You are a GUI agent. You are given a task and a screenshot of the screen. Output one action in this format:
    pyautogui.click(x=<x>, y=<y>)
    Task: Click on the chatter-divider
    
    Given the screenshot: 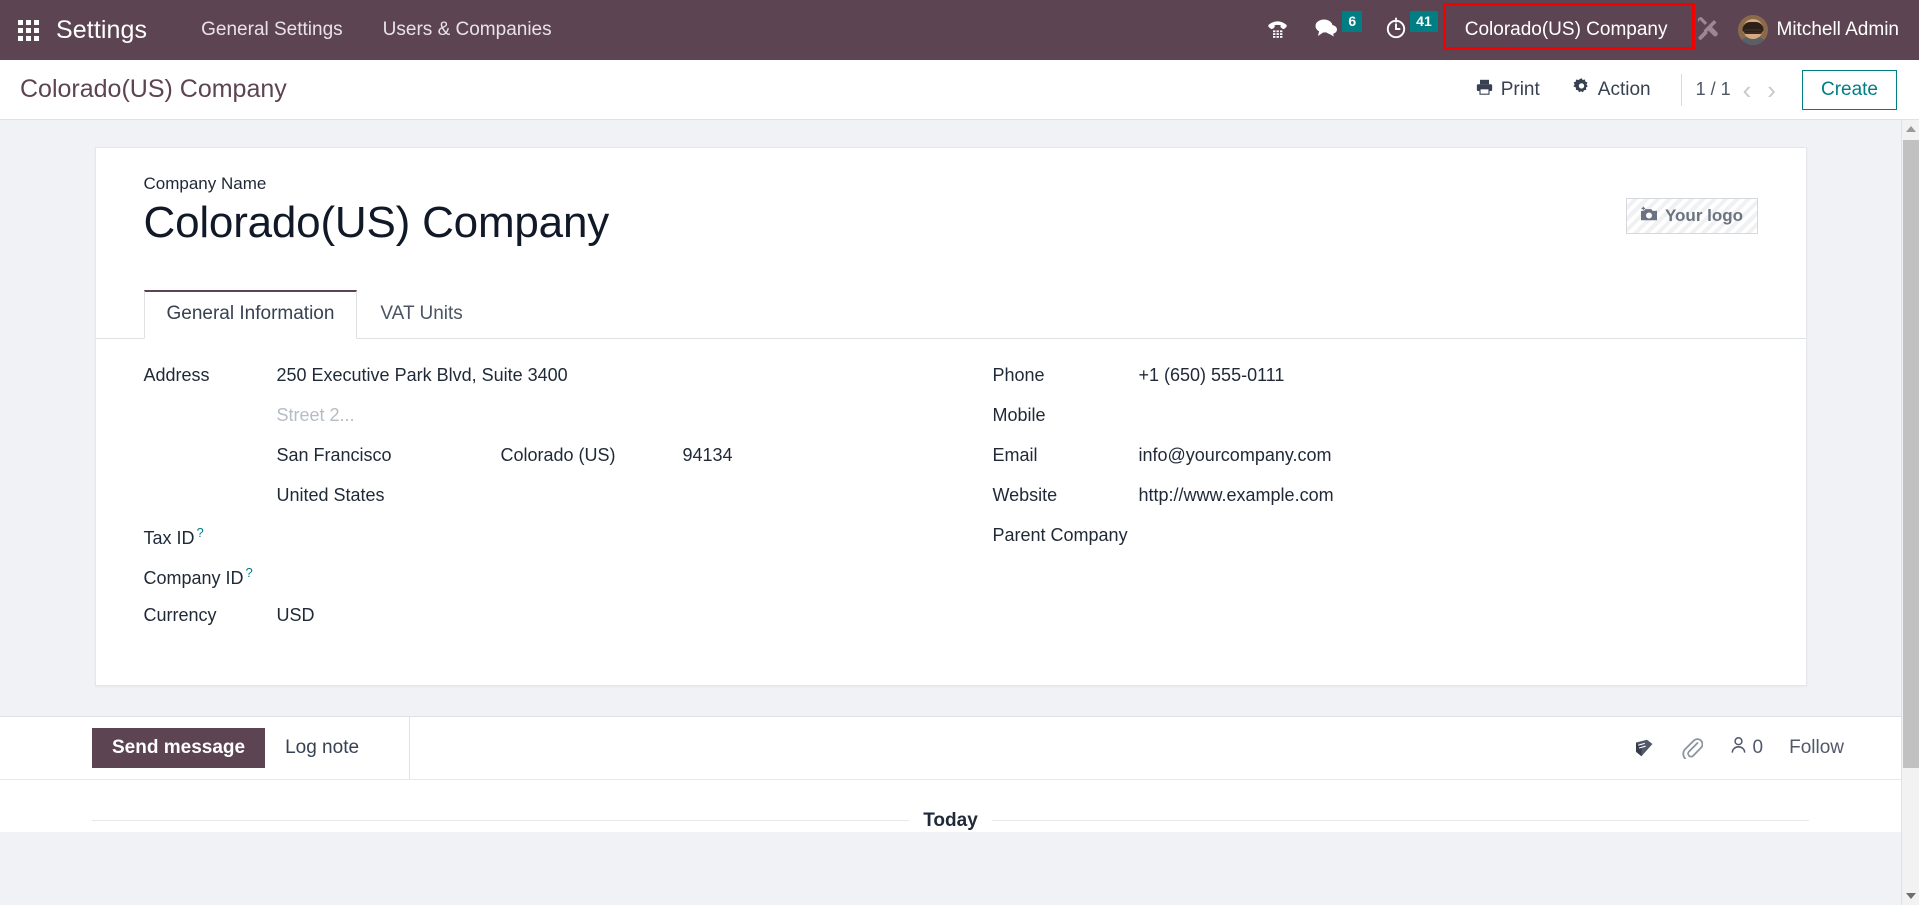 What is the action you would take?
    pyautogui.click(x=410, y=747)
    